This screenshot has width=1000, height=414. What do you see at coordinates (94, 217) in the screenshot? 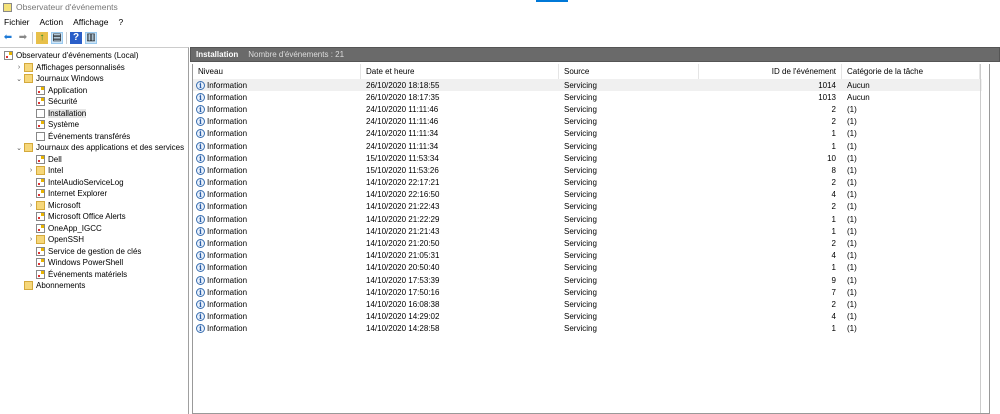
I see `tree-item: Microsoft Office Alerts` at bounding box center [94, 217].